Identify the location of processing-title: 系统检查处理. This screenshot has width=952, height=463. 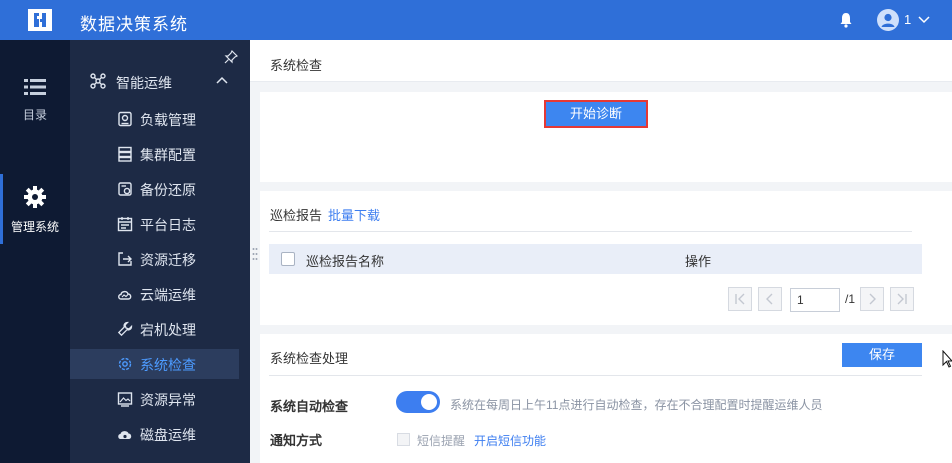
(309, 358).